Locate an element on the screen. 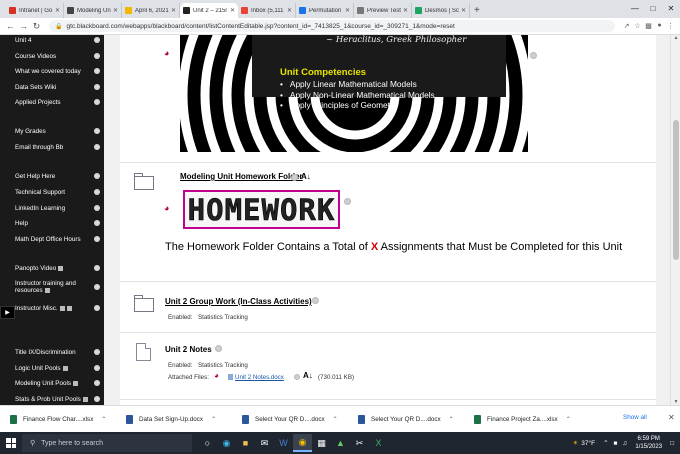 Image resolution: width=680 pixels, height=454 pixels. browser-tab: Inbox (5,111 ✕ is located at coordinates (267, 10).